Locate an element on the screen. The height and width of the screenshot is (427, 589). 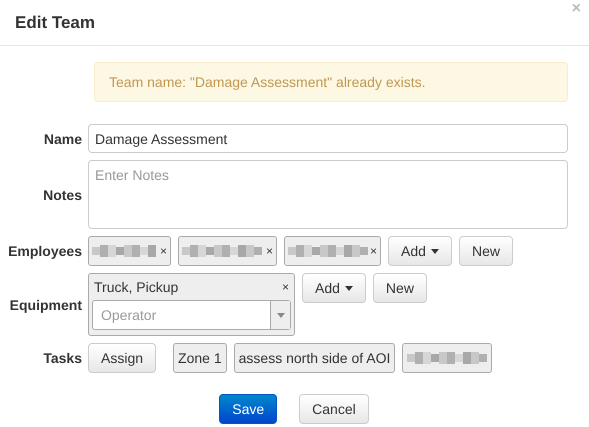
cancel-button: Cancel is located at coordinates (334, 409).